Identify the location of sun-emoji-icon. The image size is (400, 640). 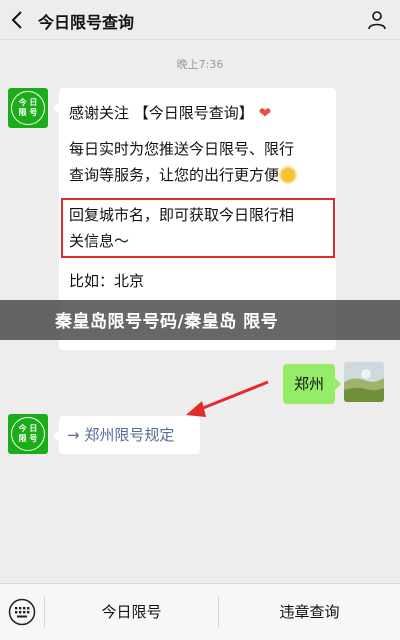
(288, 175).